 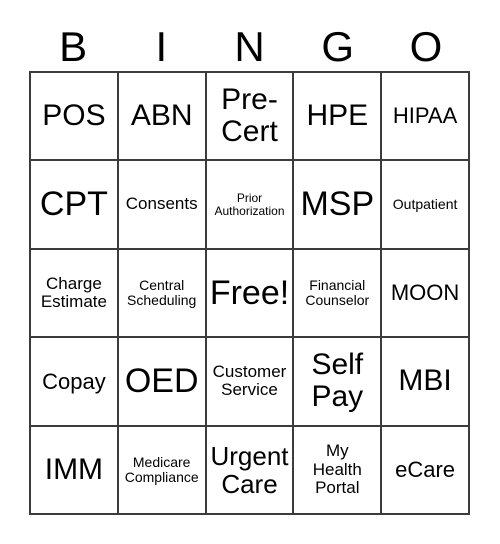 I want to click on bingo-cell-label: MOON, so click(x=425, y=293).